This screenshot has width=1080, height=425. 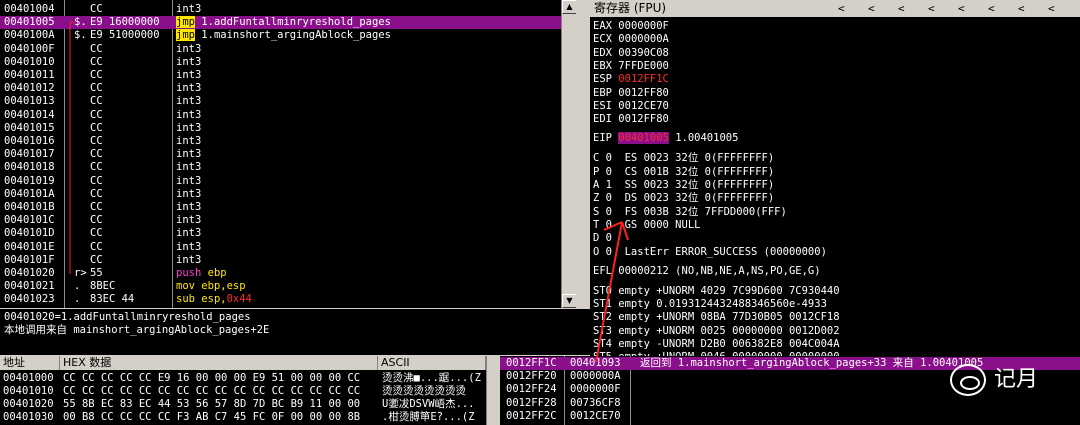 What do you see at coordinates (30, 363) in the screenshot?
I see `dump-header-address: 地址` at bounding box center [30, 363].